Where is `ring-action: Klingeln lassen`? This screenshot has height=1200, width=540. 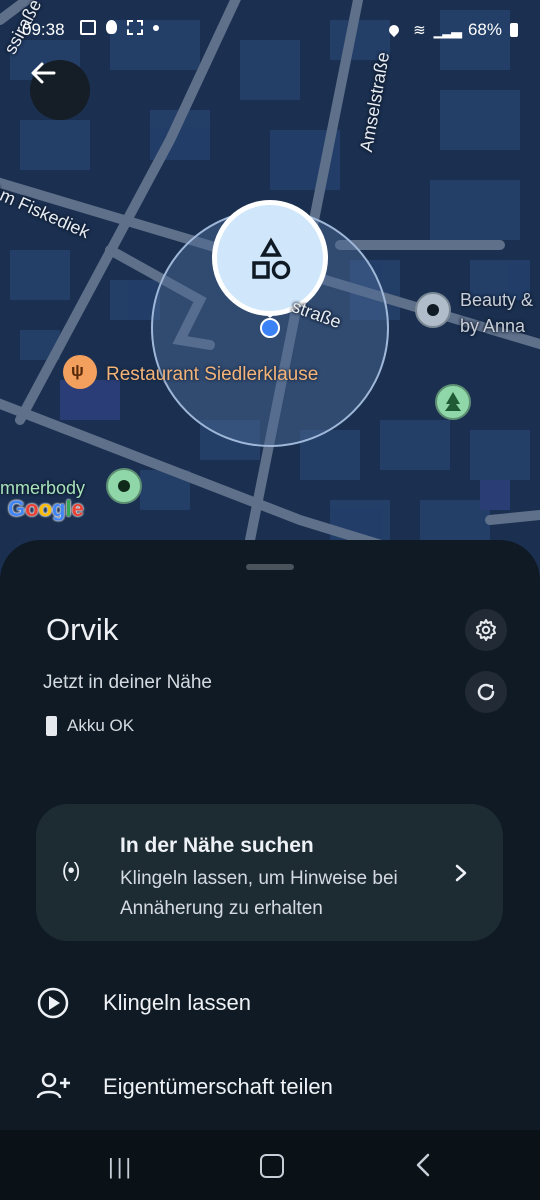
ring-action: Klingeln lassen is located at coordinates (143, 1003).